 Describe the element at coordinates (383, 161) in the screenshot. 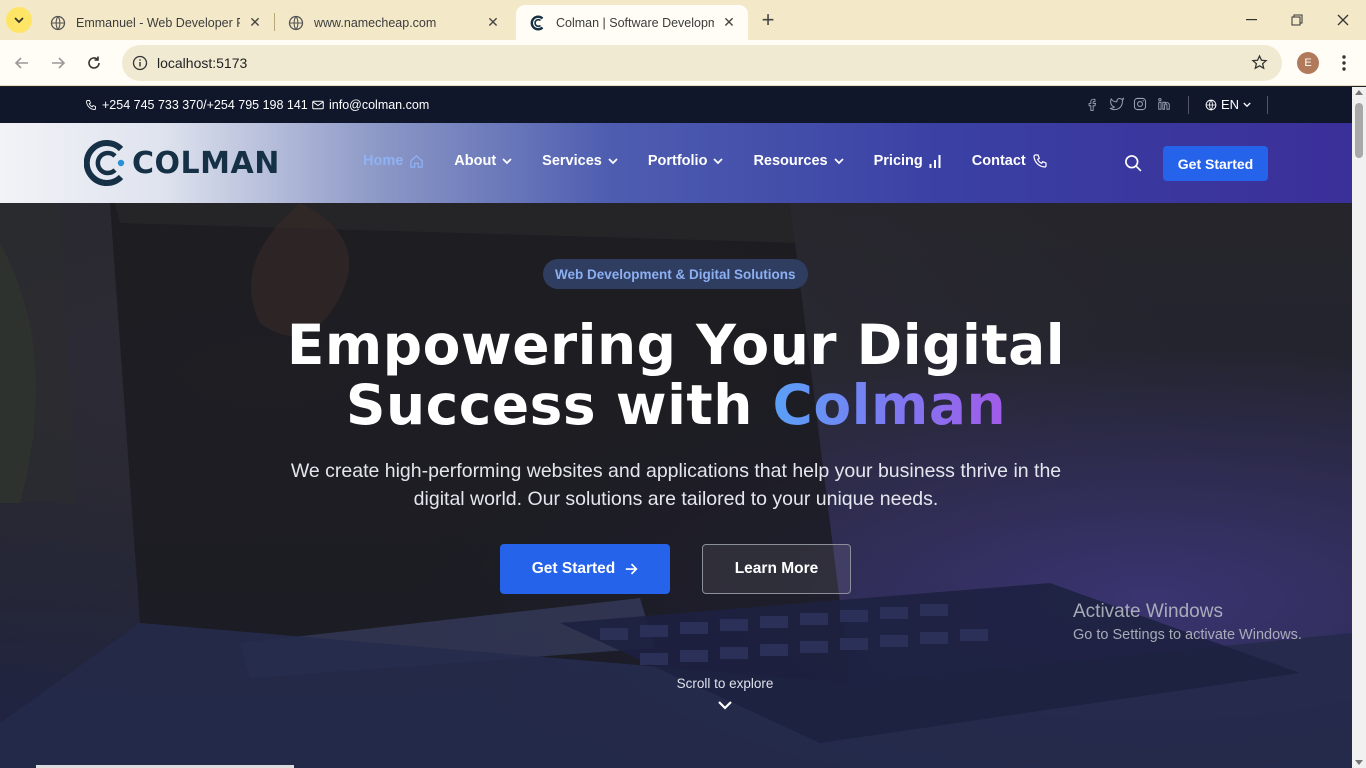

I see `nav-item-label: Home` at that location.